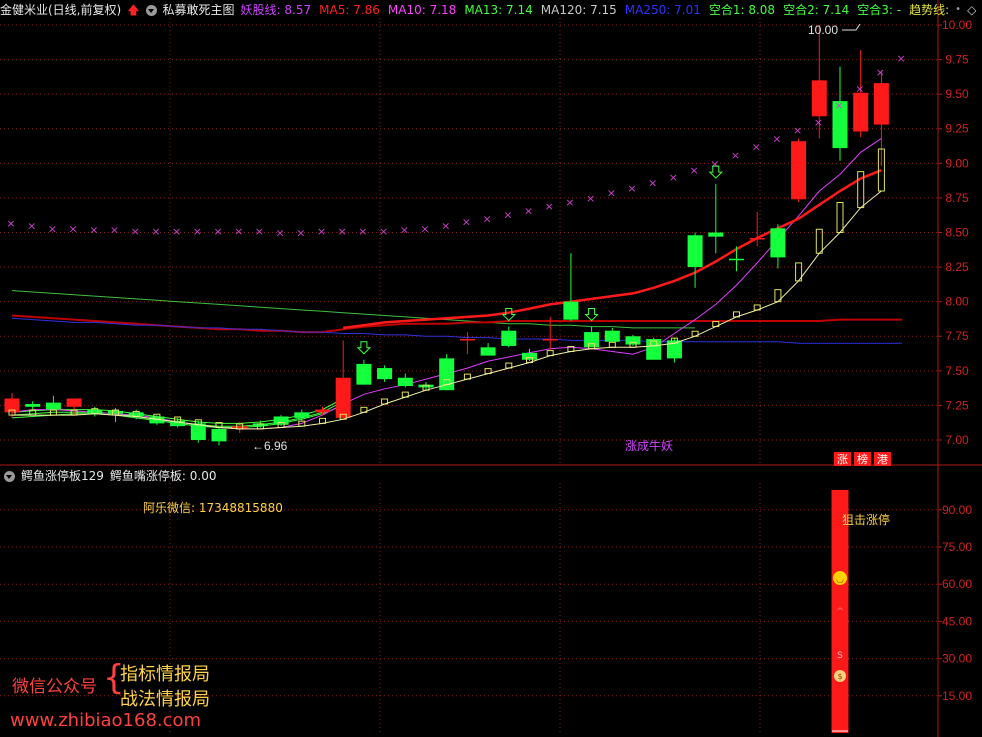 The width and height of the screenshot is (982, 737). What do you see at coordinates (957, 25) in the screenshot?
I see `price-tick-label: 10.00` at bounding box center [957, 25].